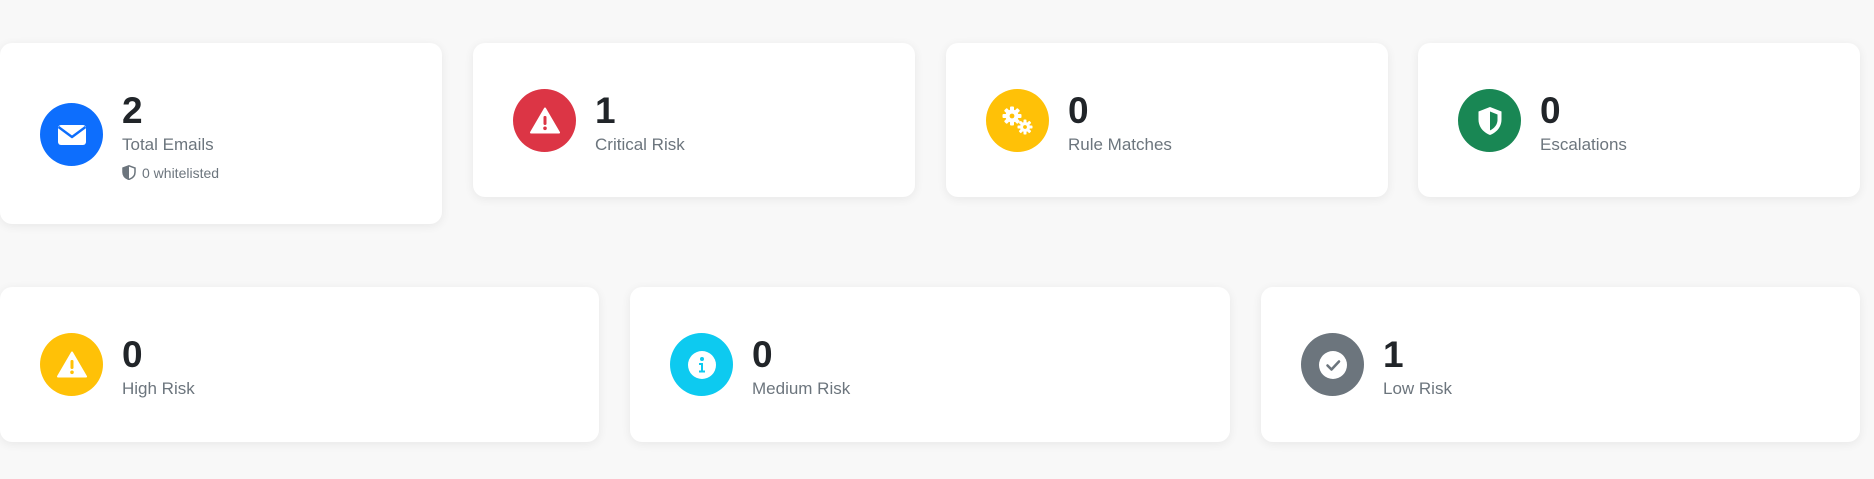 Image resolution: width=1874 pixels, height=479 pixels. I want to click on check-circle-icon, so click(1332, 364).